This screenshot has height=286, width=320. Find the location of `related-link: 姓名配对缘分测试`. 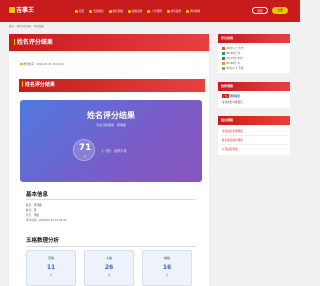

related-link: 姓名配对缘分测试 is located at coordinates (232, 140).